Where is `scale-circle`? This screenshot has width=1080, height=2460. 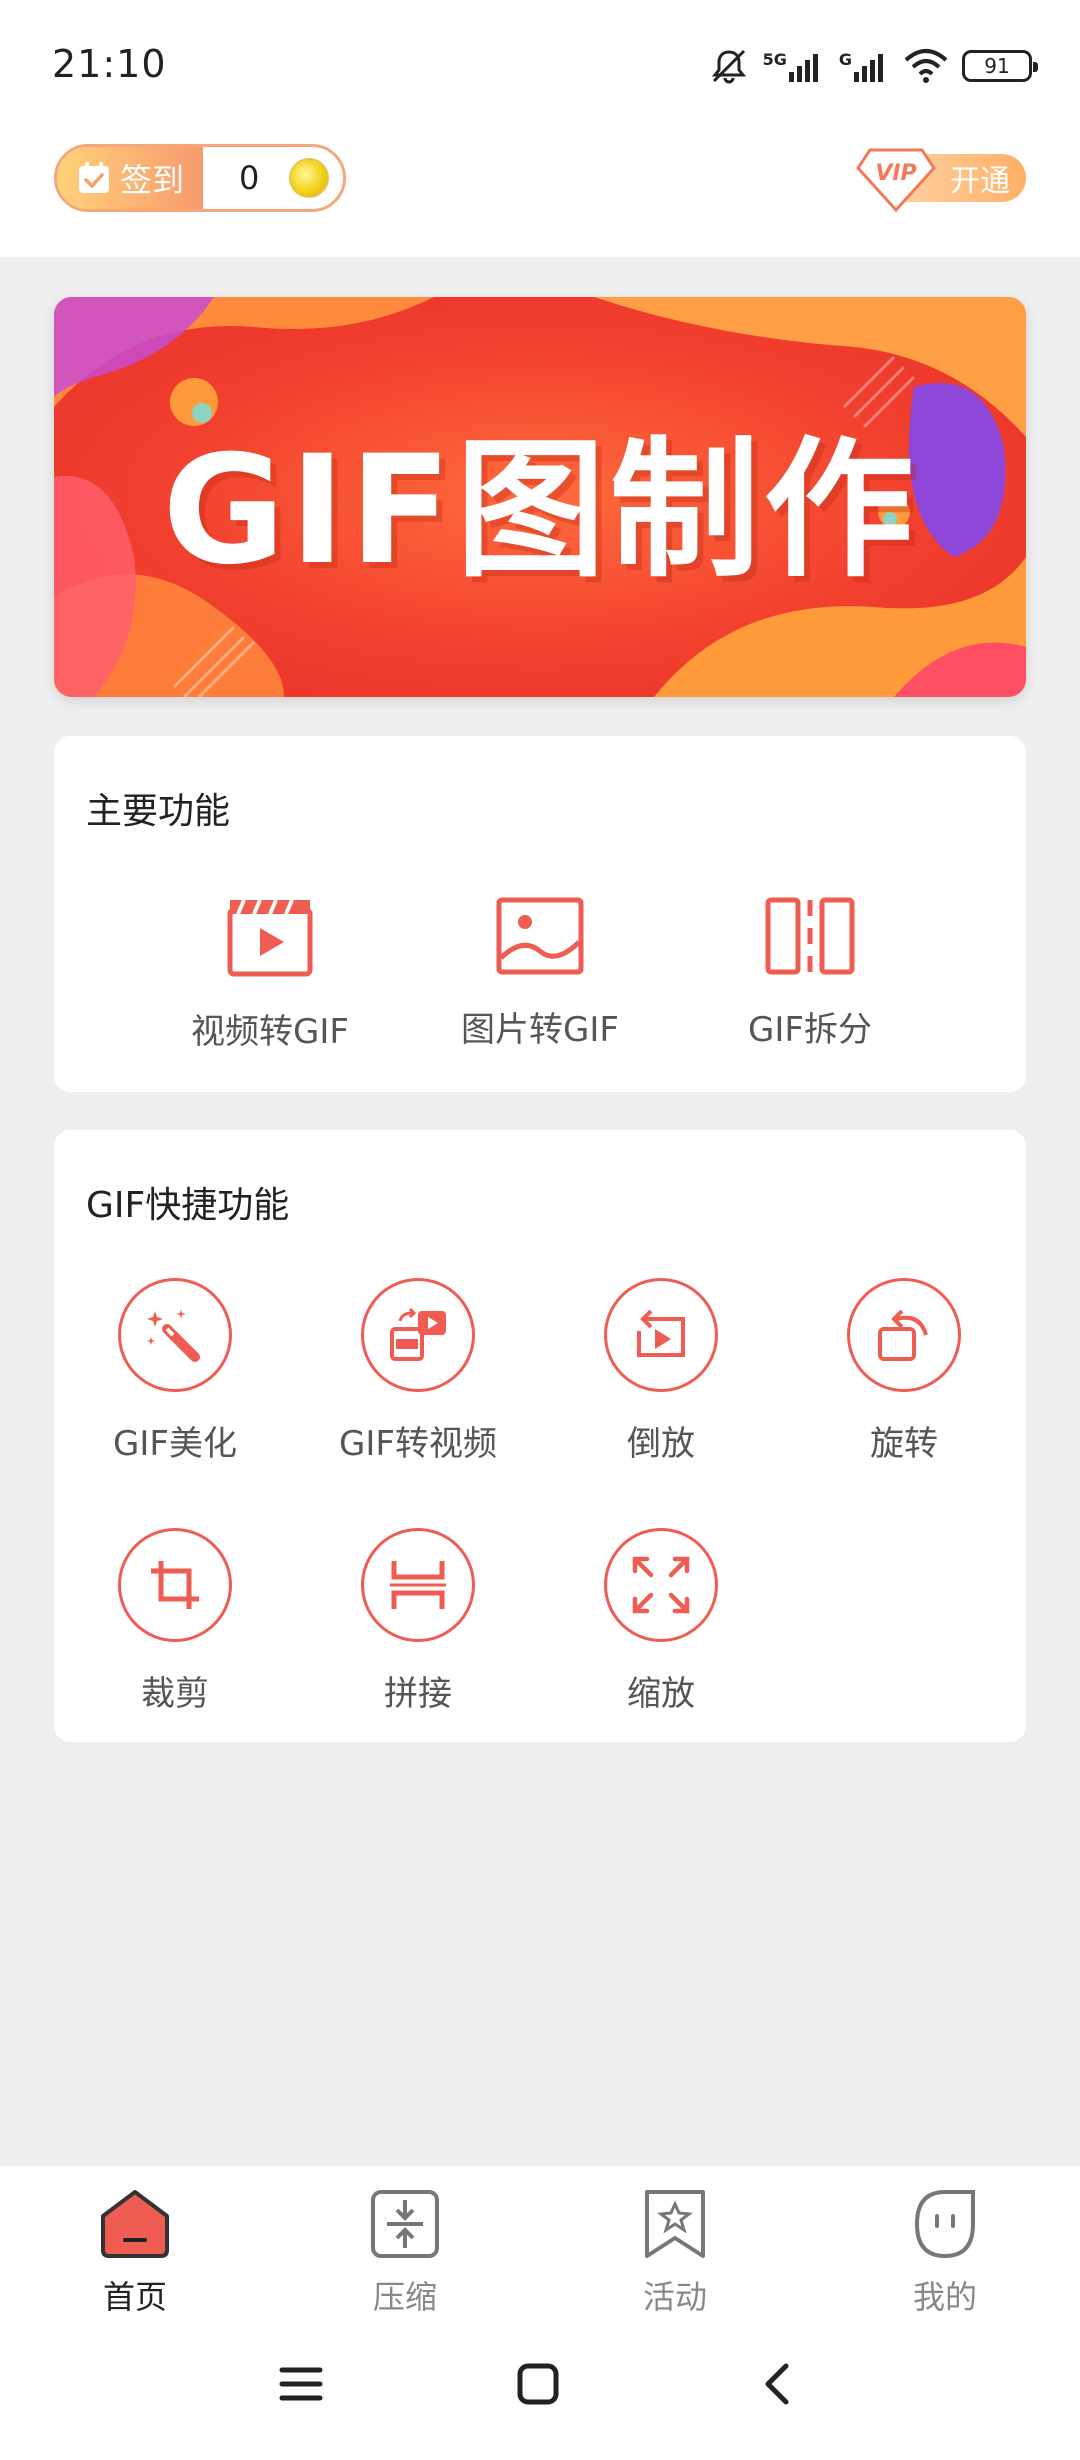
scale-circle is located at coordinates (661, 1585).